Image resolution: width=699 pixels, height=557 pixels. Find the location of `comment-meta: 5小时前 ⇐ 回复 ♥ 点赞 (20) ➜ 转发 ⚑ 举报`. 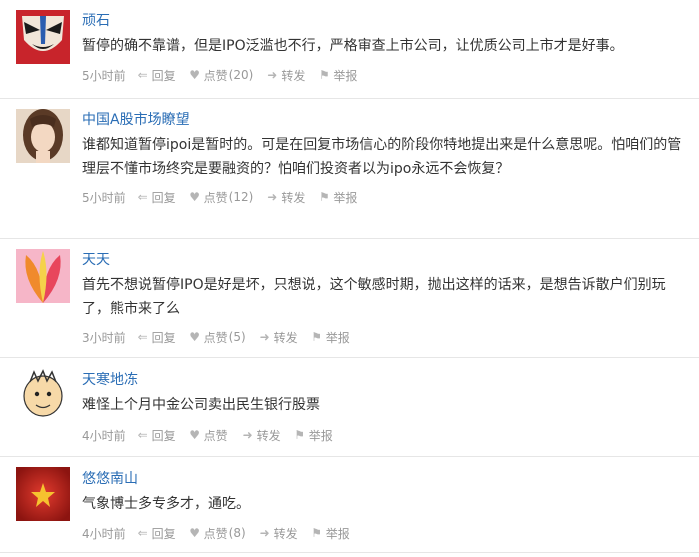

comment-meta: 5小时前 ⇐ 回复 ♥ 点赞 (20) ➜ 转发 ⚑ 举报 is located at coordinates (225, 75).